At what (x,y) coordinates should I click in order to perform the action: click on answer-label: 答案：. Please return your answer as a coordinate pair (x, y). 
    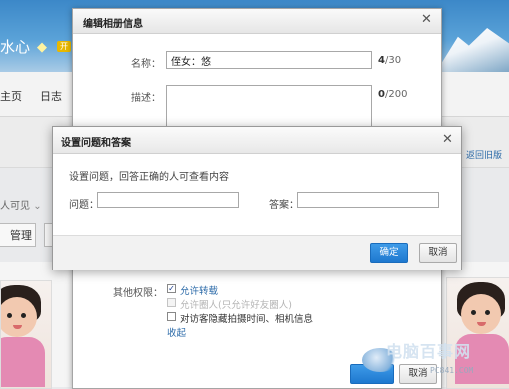
    Looking at the image, I should click on (284, 205).